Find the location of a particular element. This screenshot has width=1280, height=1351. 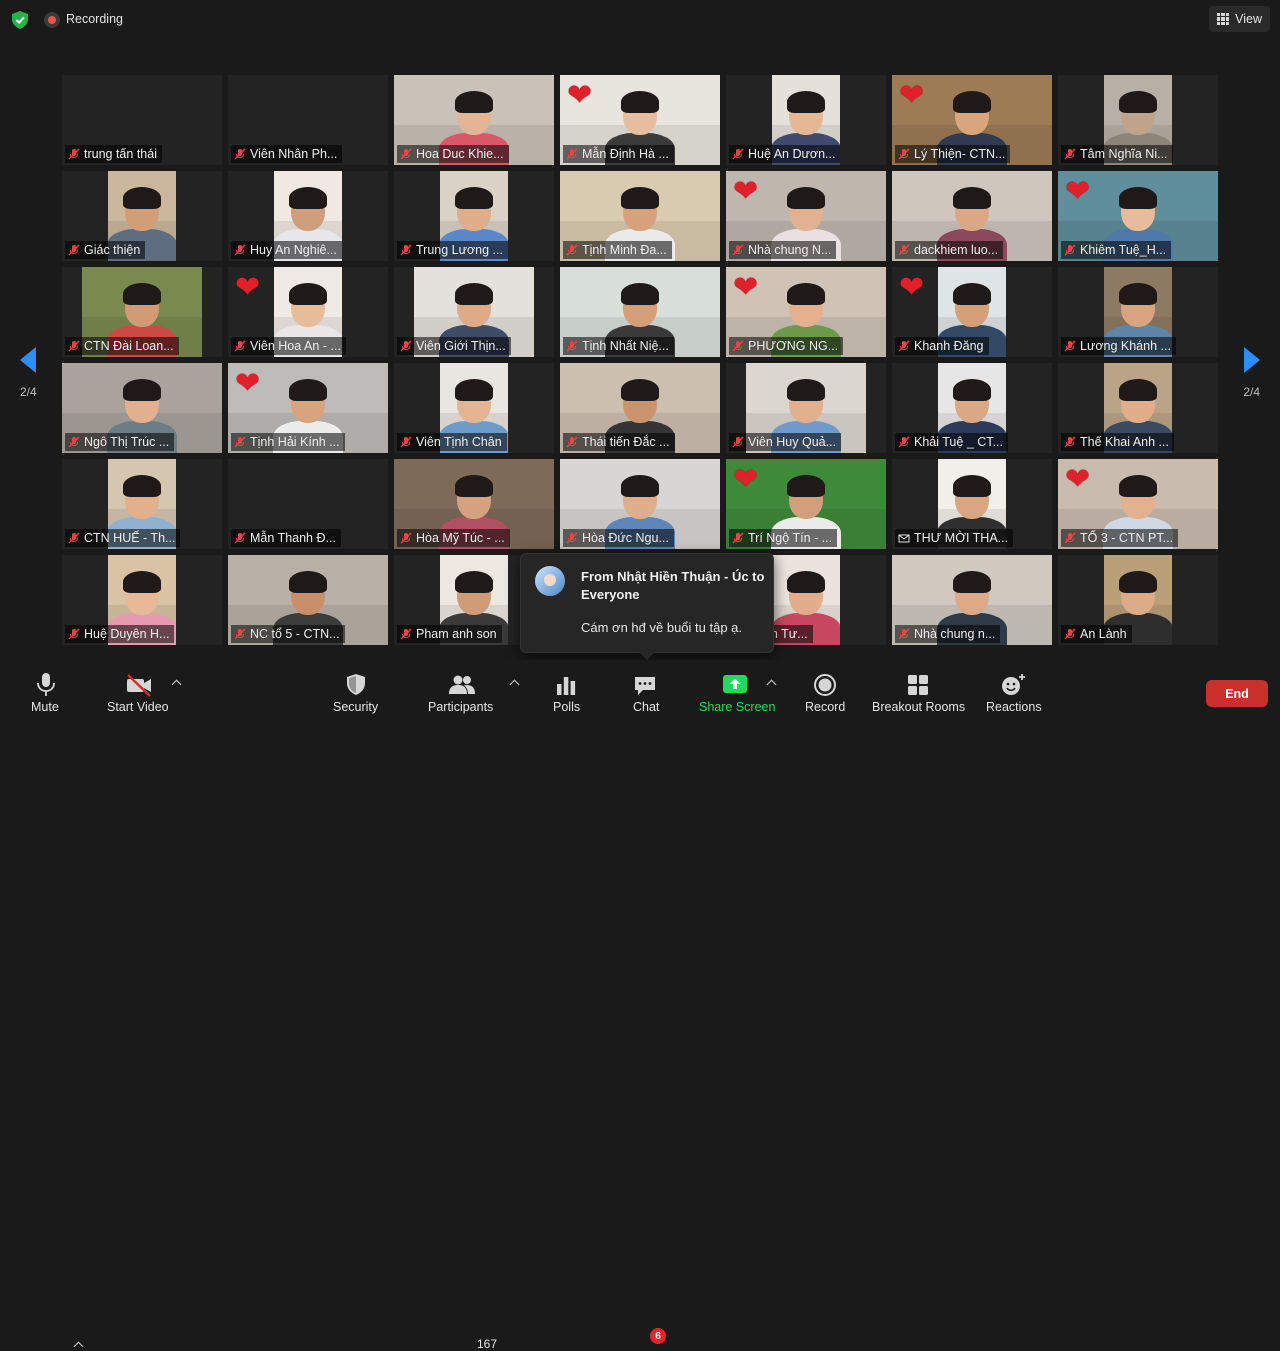

chat-bubble-icon is located at coordinates (645, 686).